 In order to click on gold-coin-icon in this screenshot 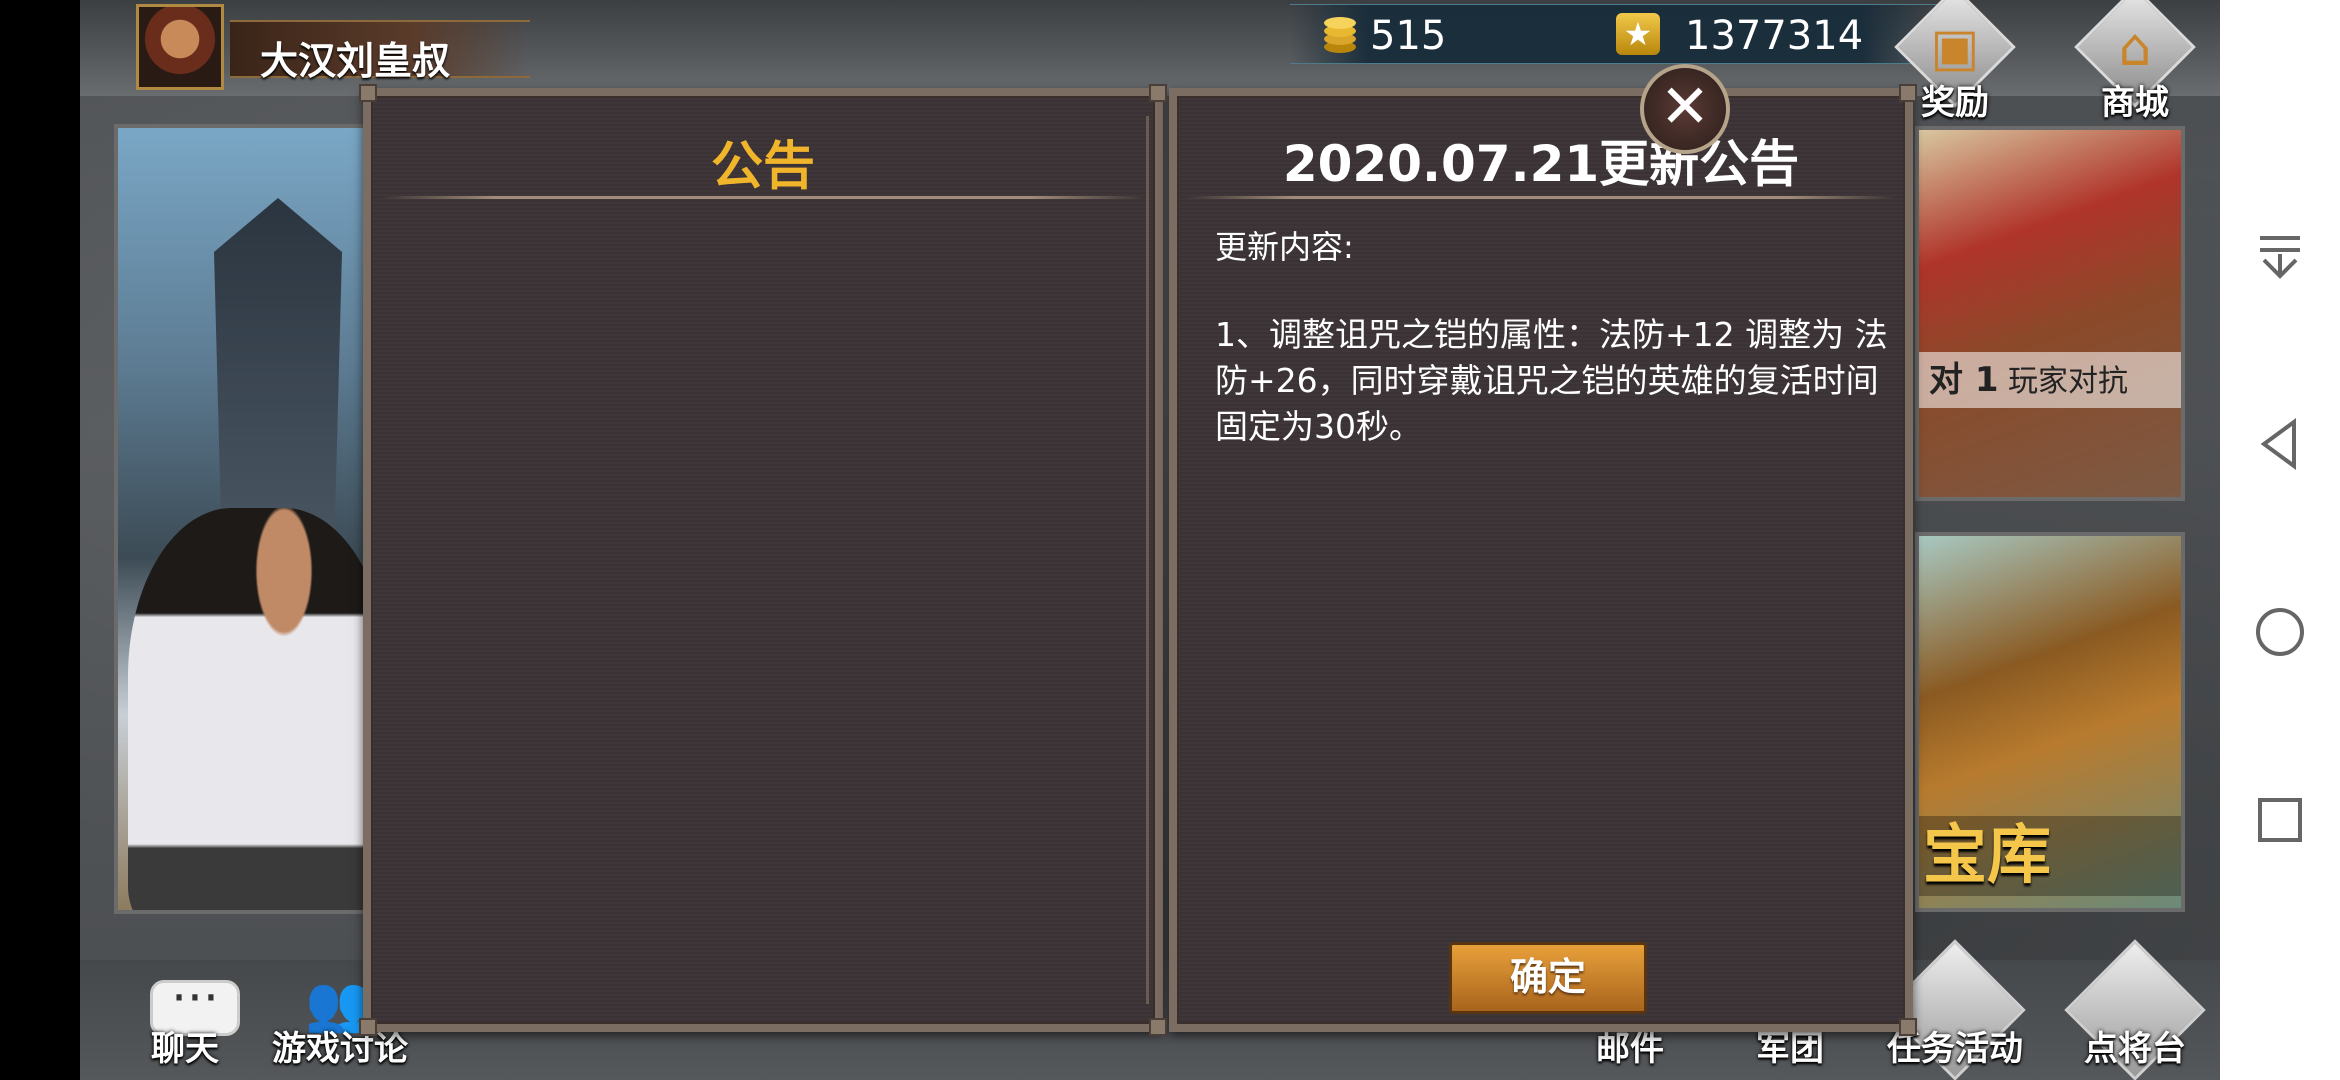, I will do `click(1340, 35)`.